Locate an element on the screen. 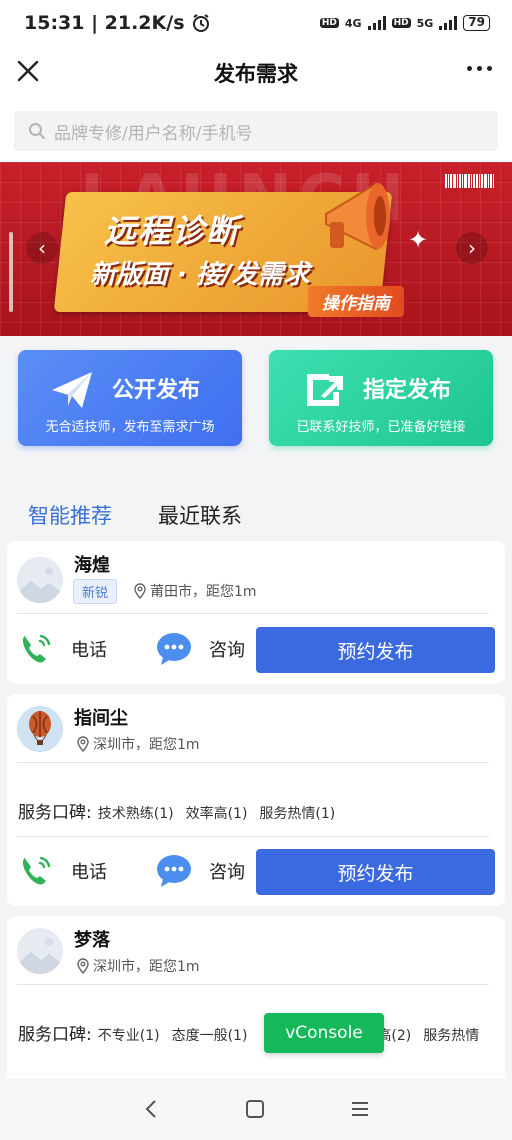  hd-badge-1: HD is located at coordinates (329, 23).